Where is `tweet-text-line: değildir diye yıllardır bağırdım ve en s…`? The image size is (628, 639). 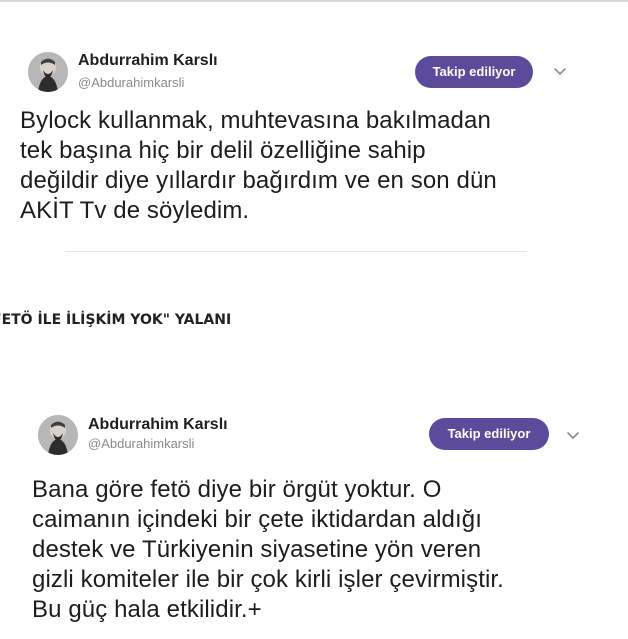 tweet-text-line: değildir diye yıllardır bağırdım ve en s… is located at coordinates (258, 180).